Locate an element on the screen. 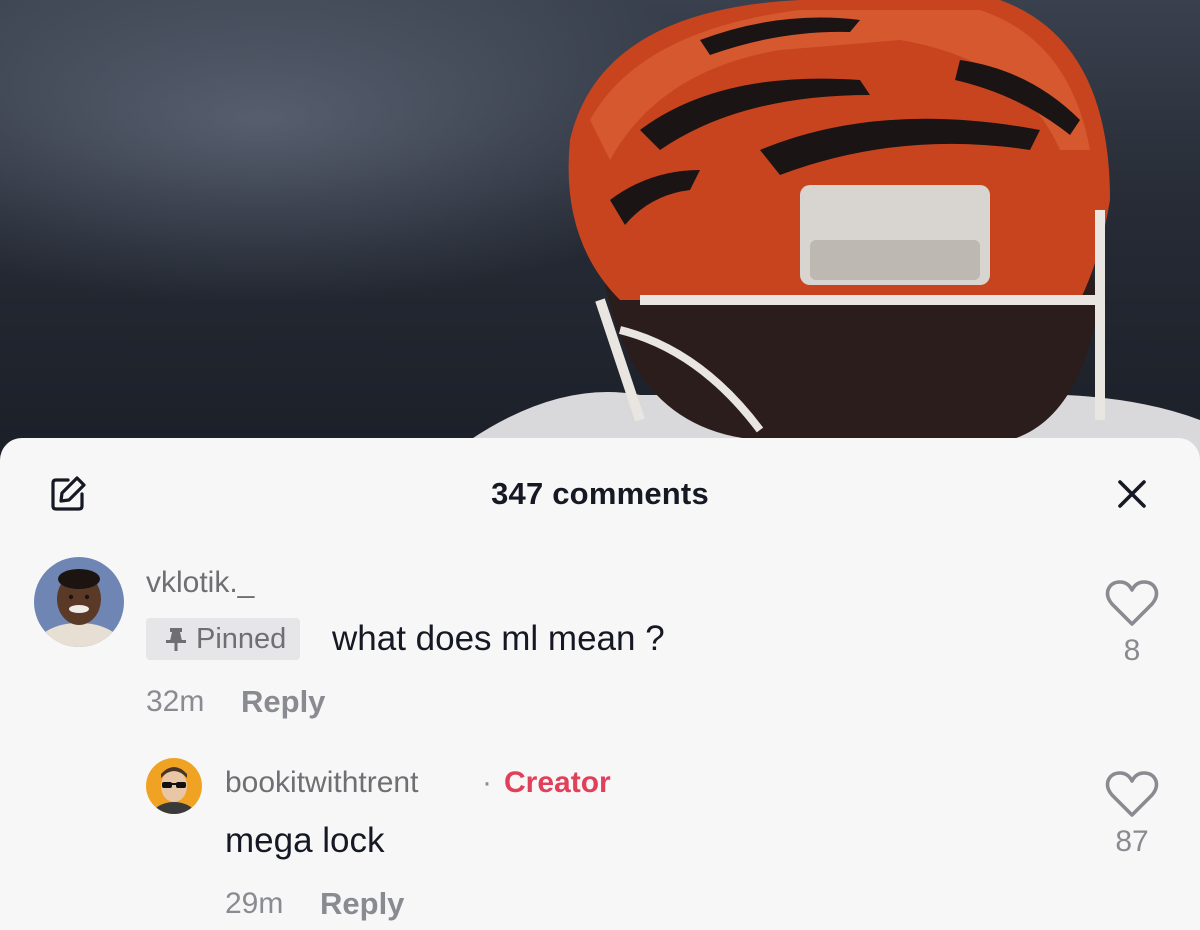 Image resolution: width=1200 pixels, height=930 pixels. like-button: 87 is located at coordinates (1132, 814).